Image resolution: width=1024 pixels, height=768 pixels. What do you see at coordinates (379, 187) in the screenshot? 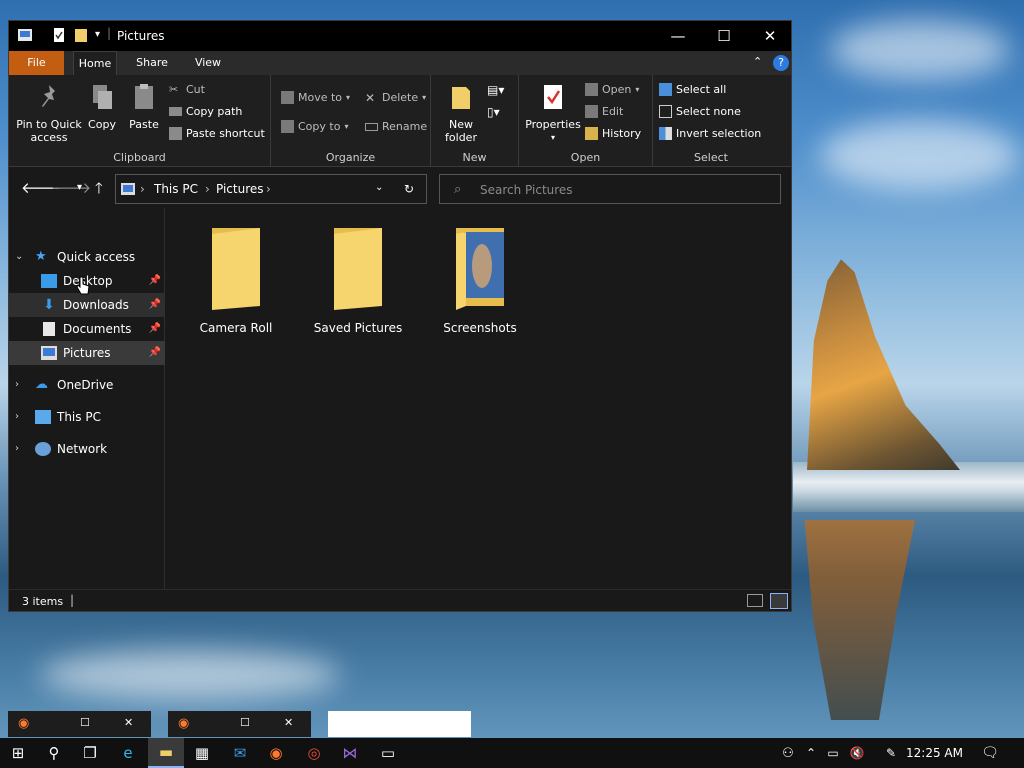
I see `address-history-chevron-icon: ⌄` at bounding box center [379, 187].